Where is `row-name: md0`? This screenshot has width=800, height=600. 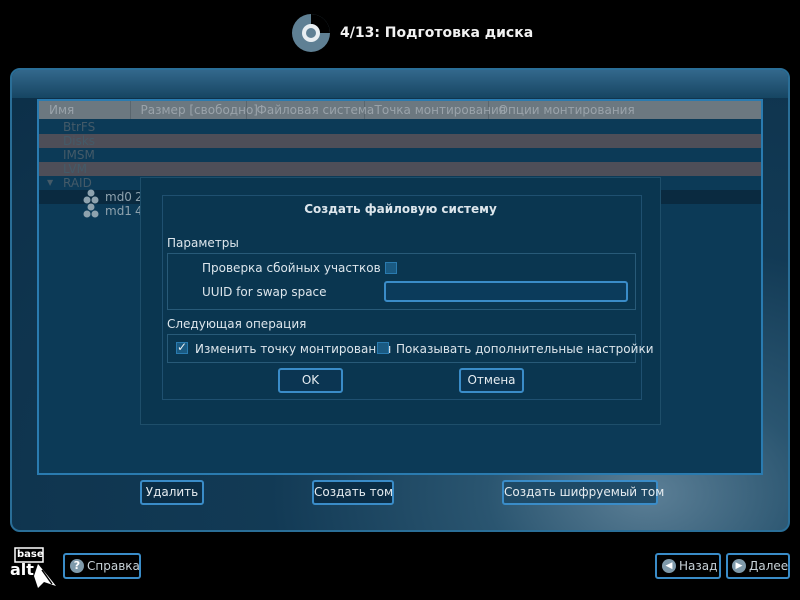 row-name: md0 is located at coordinates (118, 197).